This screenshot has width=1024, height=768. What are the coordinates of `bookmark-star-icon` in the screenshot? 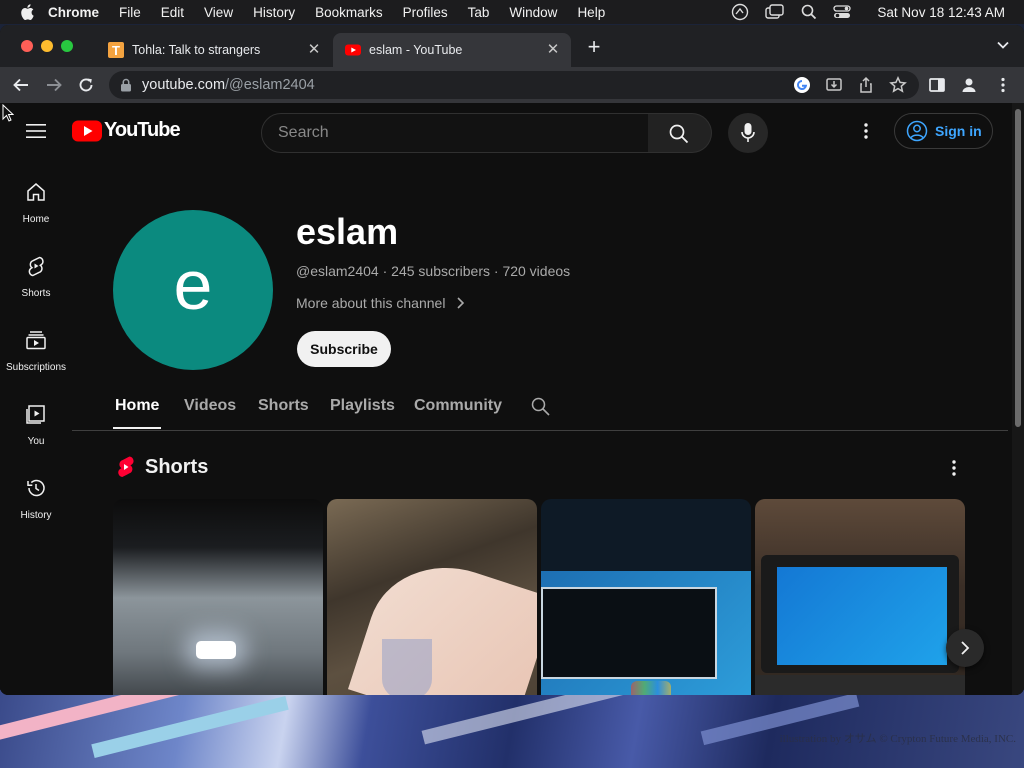 It's located at (898, 85).